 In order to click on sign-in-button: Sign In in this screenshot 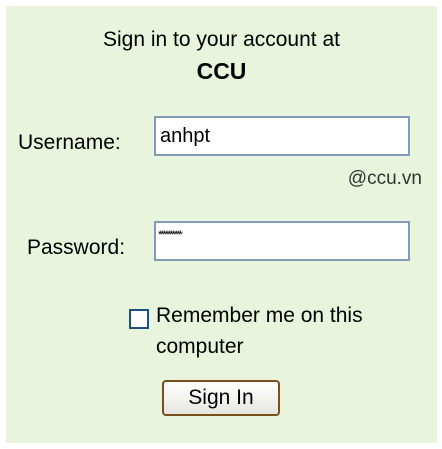, I will do `click(221, 398)`.